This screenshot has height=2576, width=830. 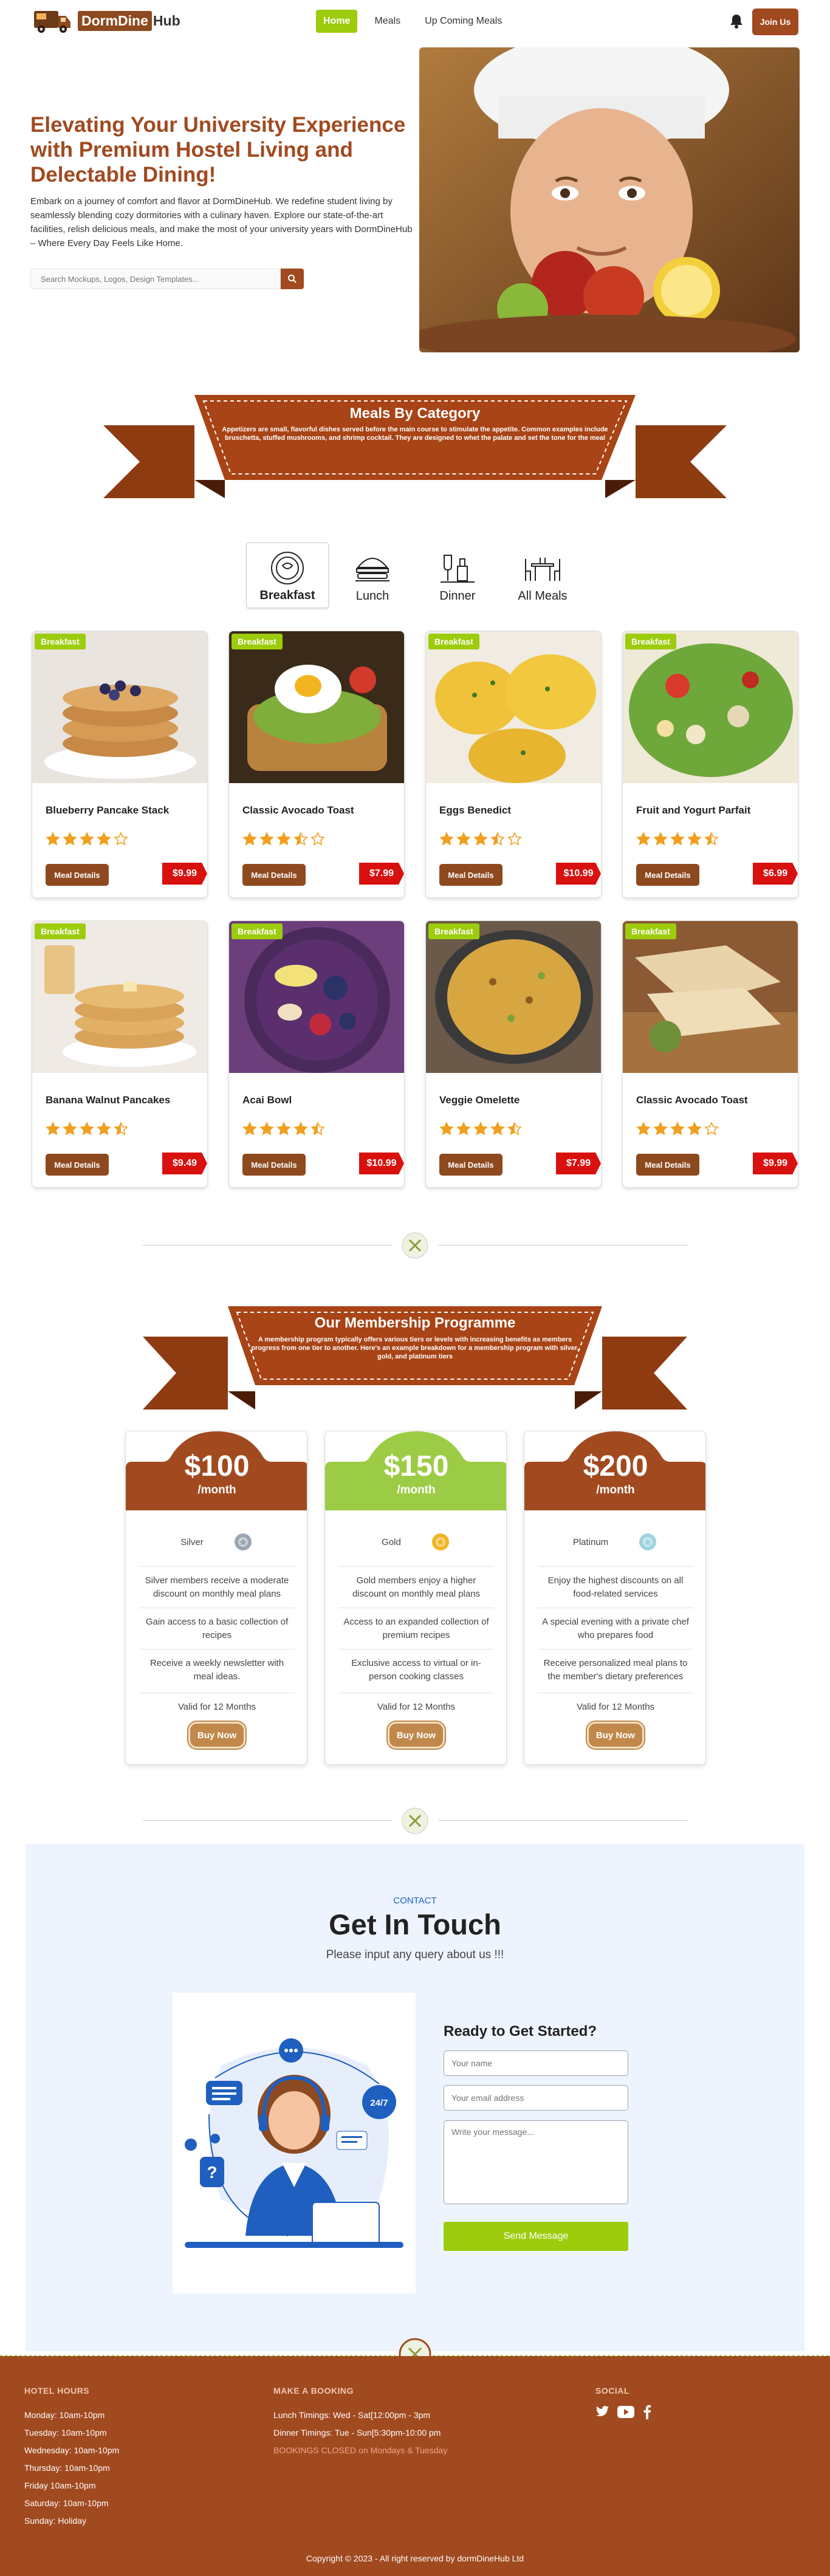 I want to click on category-title: Meals By Category, so click(x=415, y=414).